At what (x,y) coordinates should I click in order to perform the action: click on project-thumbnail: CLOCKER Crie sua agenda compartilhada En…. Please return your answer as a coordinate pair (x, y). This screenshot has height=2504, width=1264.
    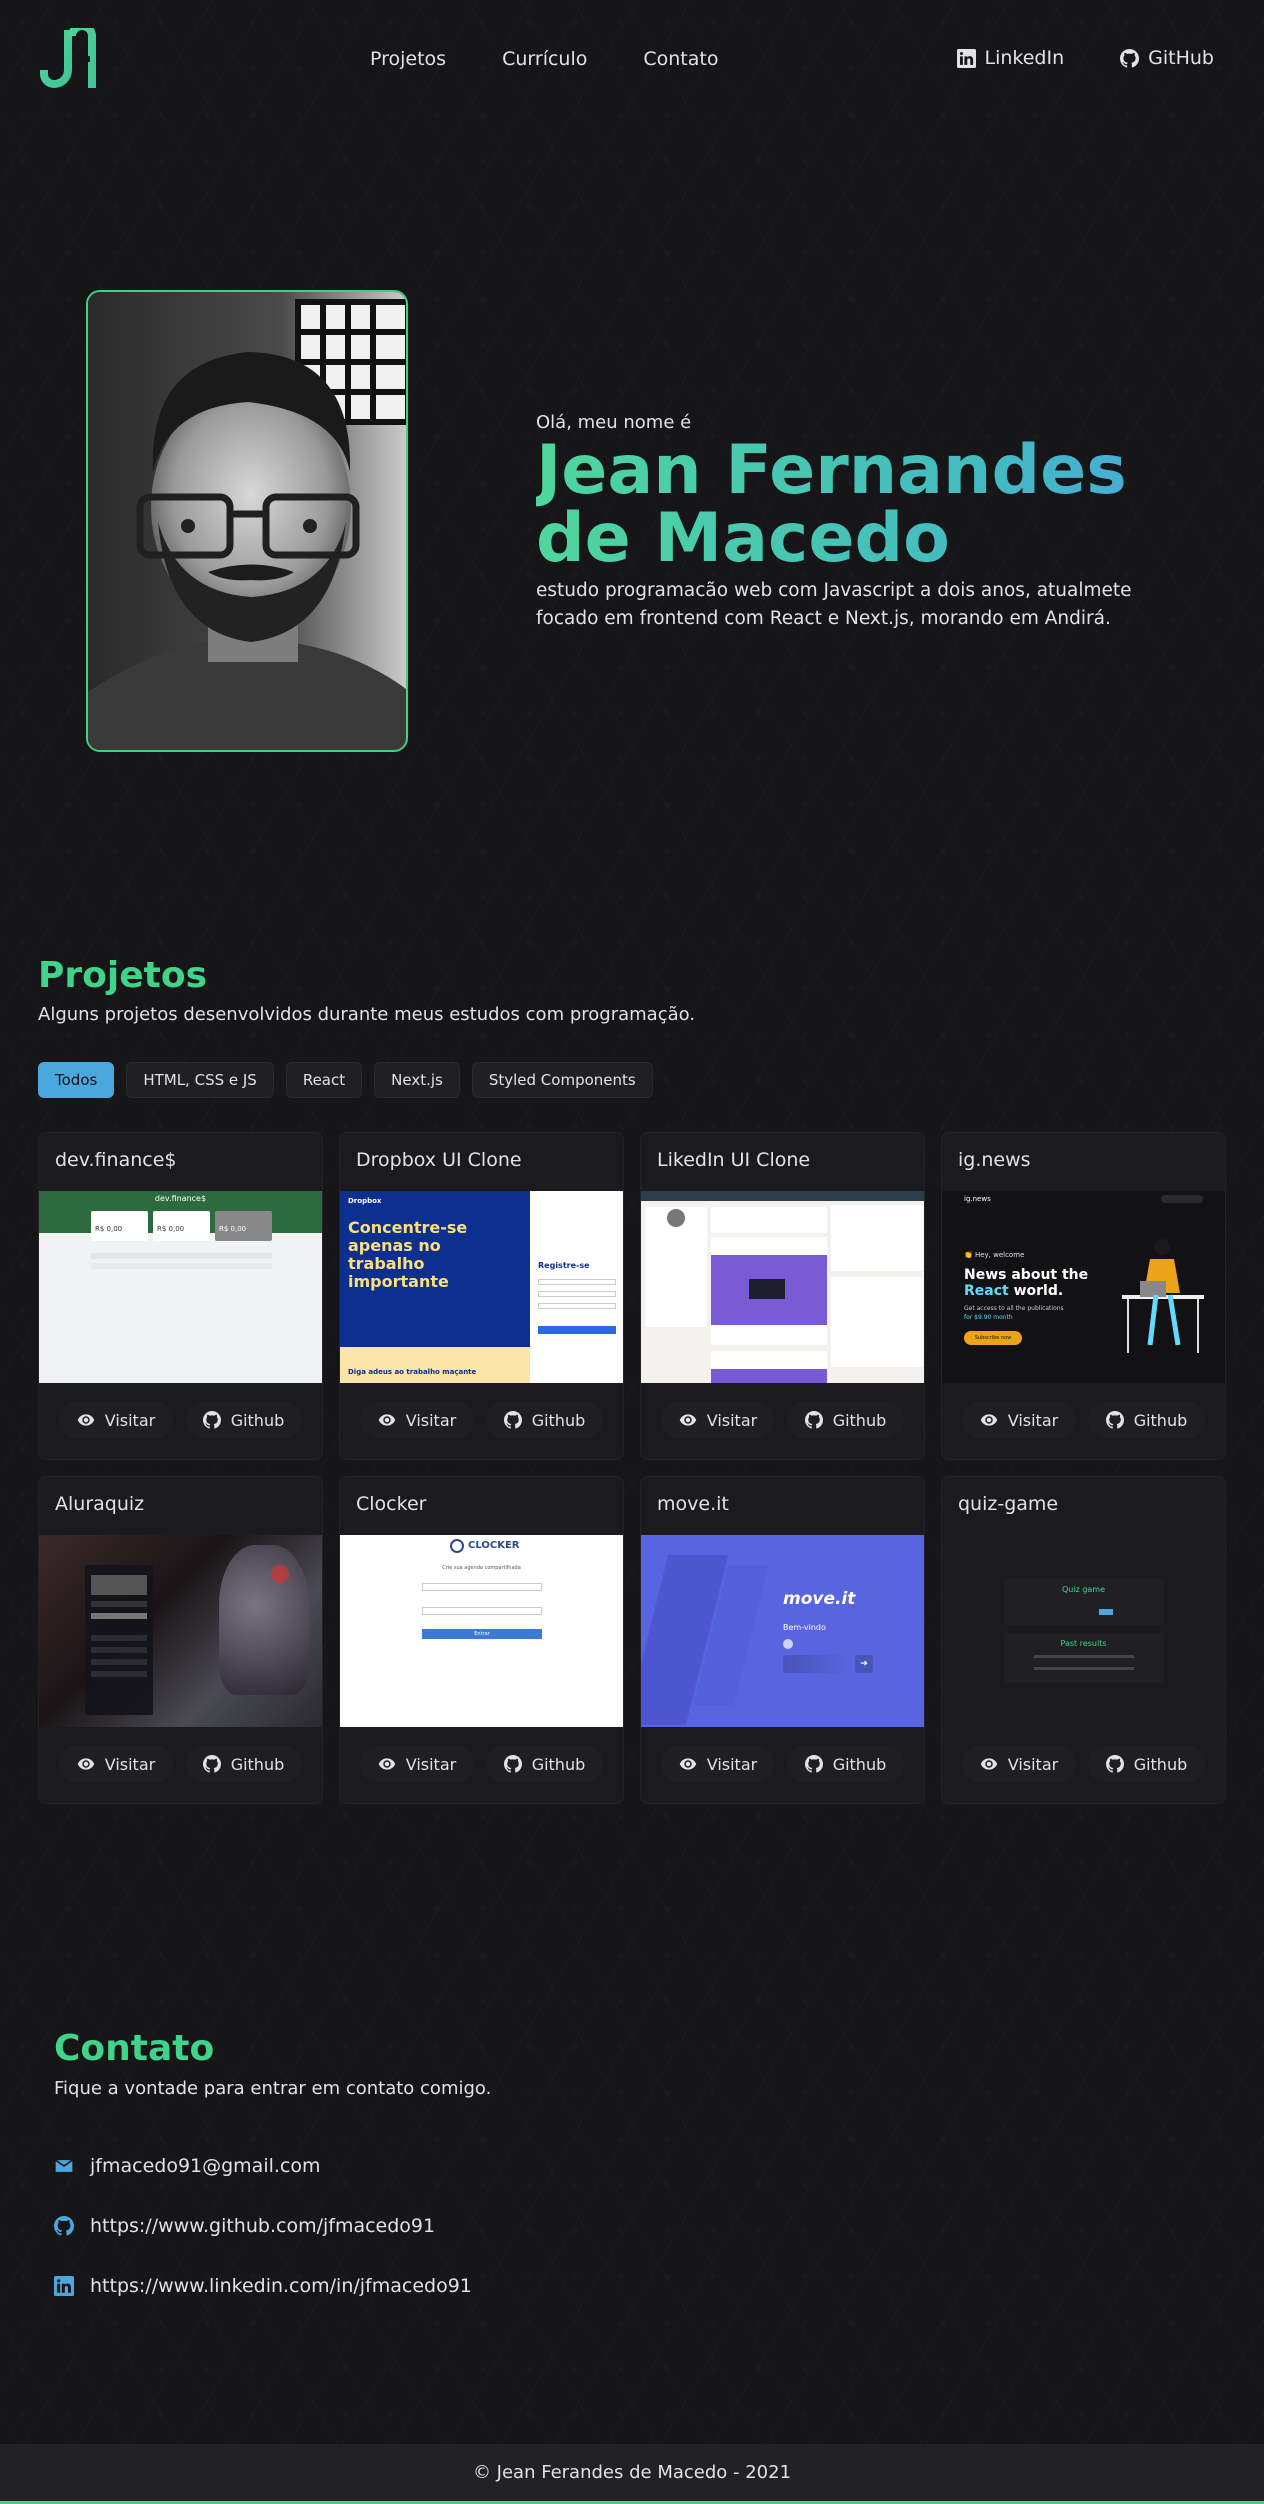
    Looking at the image, I should click on (481, 1631).